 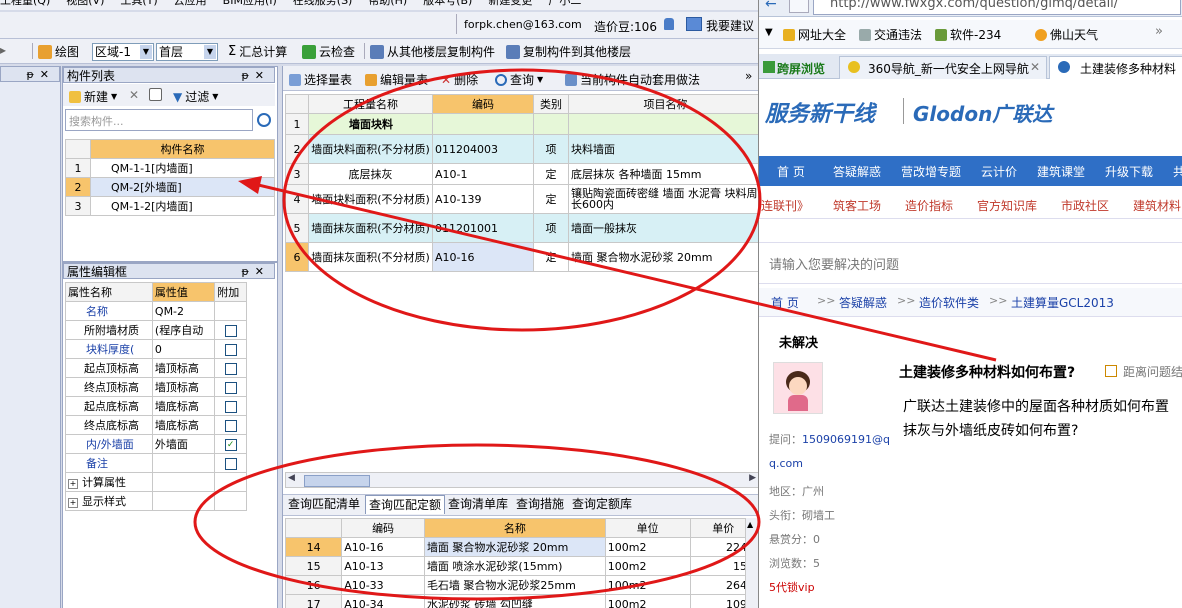 I want to click on annotation-circle-bottom, so click(x=477, y=522).